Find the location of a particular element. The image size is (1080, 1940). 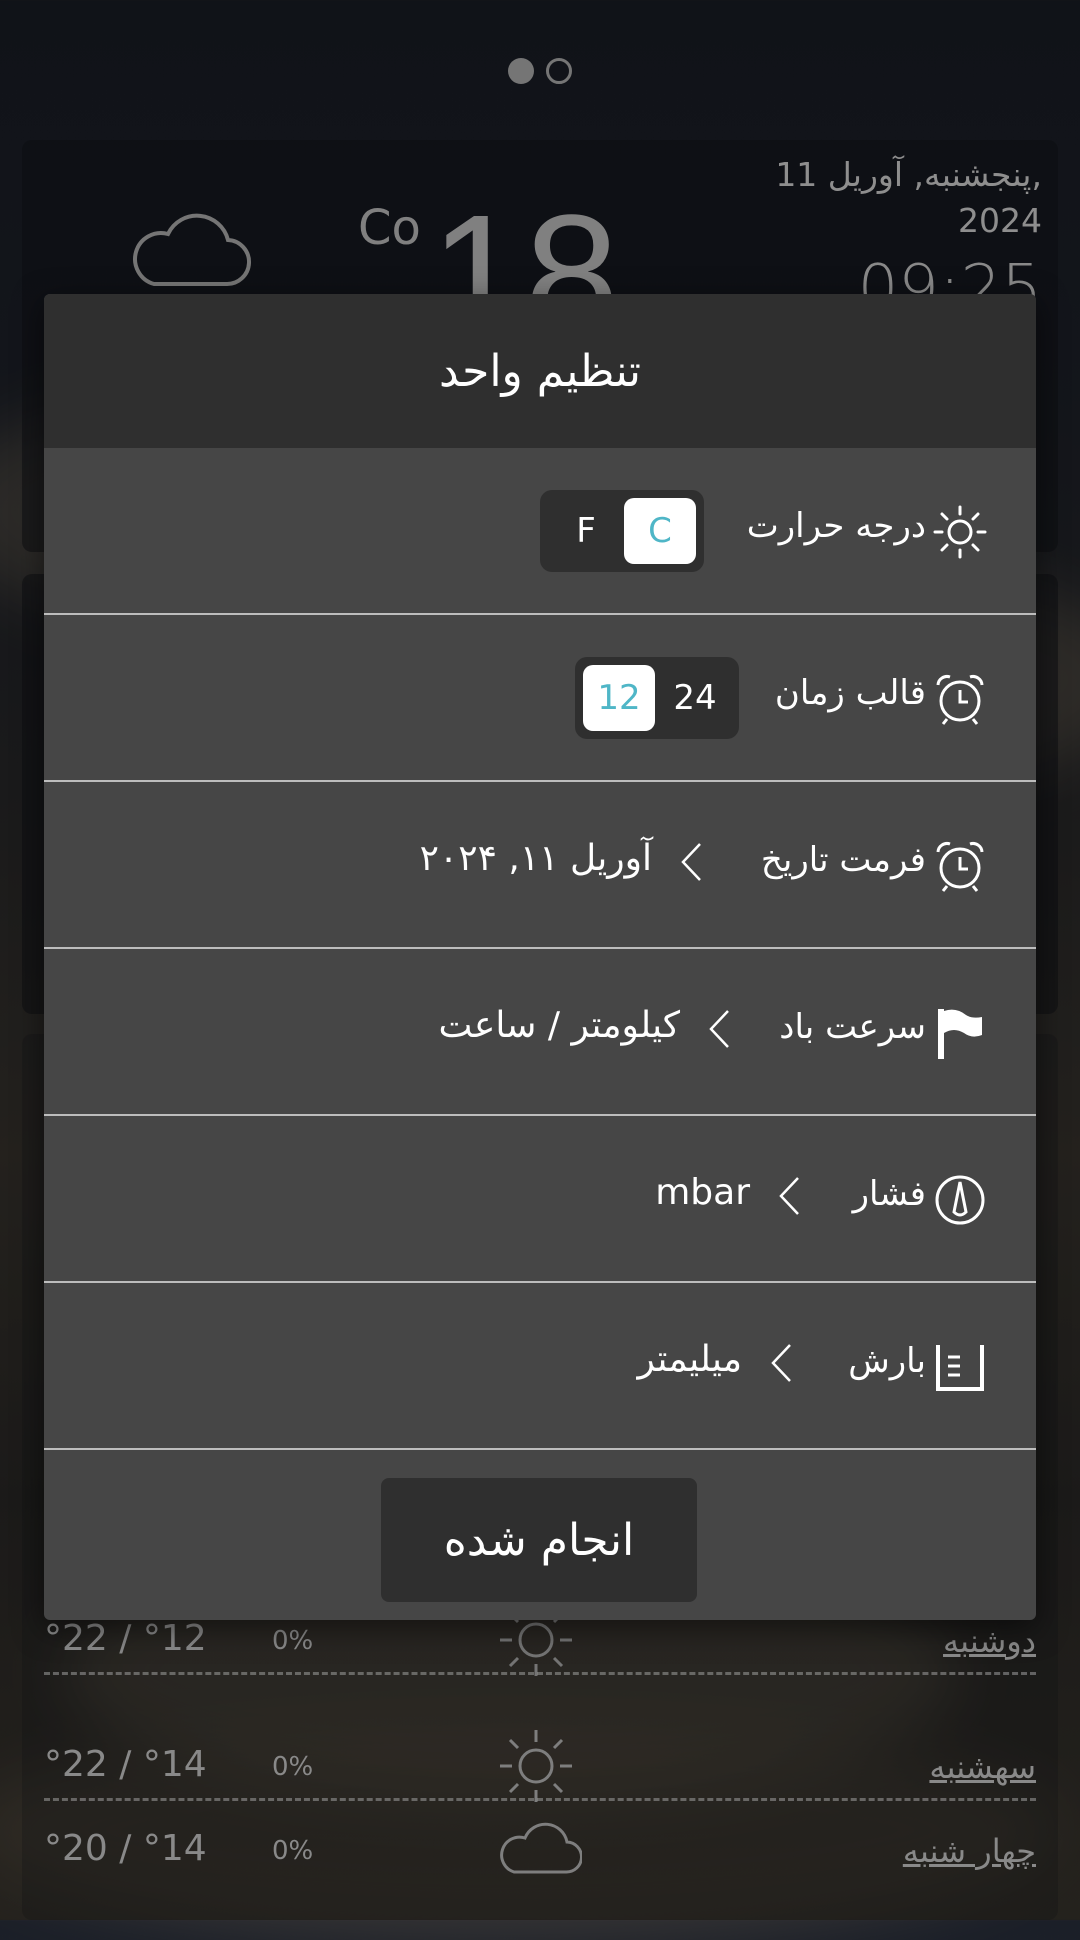

dialog-footer: انجام شده is located at coordinates (540, 1529).